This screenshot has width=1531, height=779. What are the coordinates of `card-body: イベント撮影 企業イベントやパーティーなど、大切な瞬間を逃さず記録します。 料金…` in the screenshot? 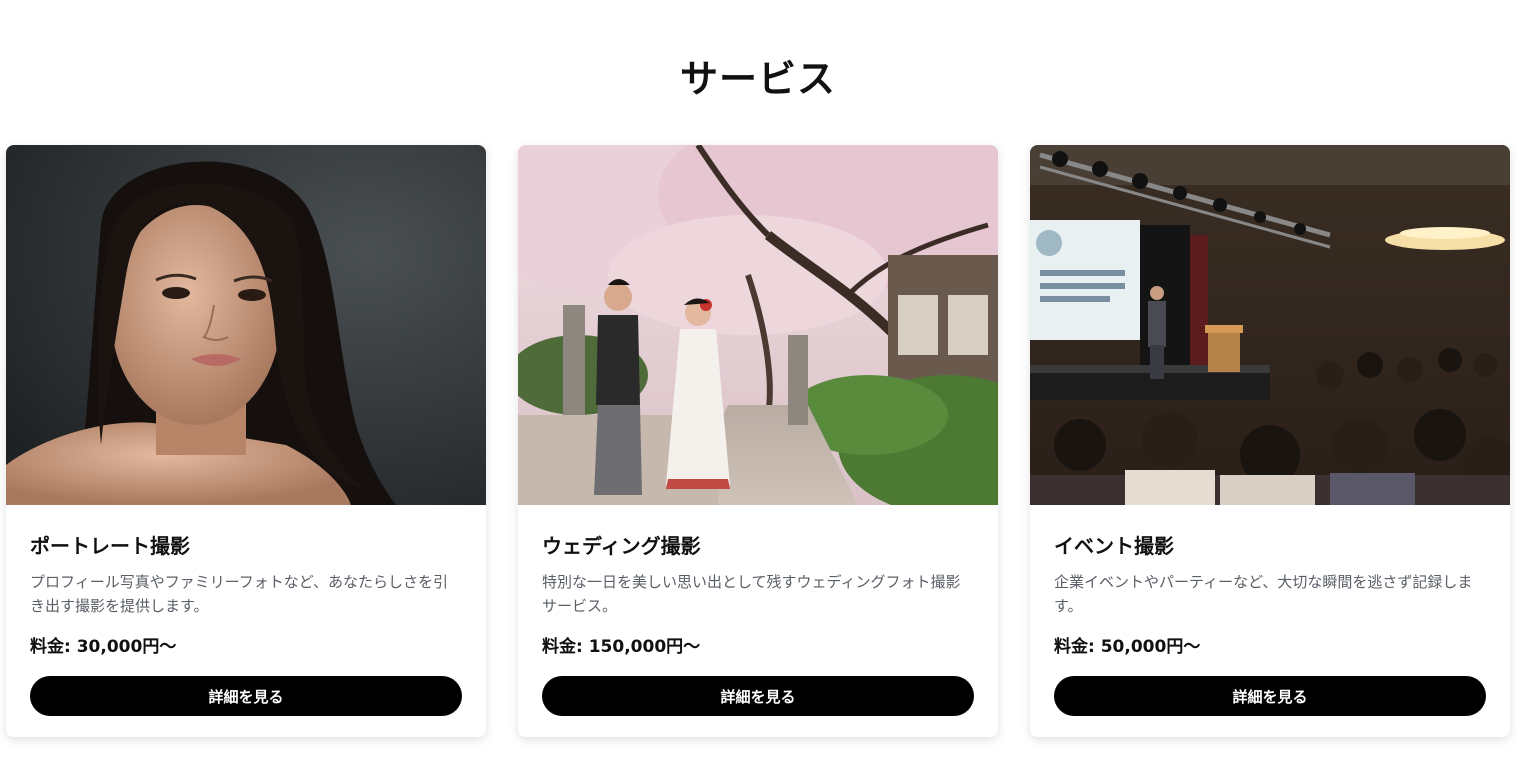 It's located at (1270, 610).